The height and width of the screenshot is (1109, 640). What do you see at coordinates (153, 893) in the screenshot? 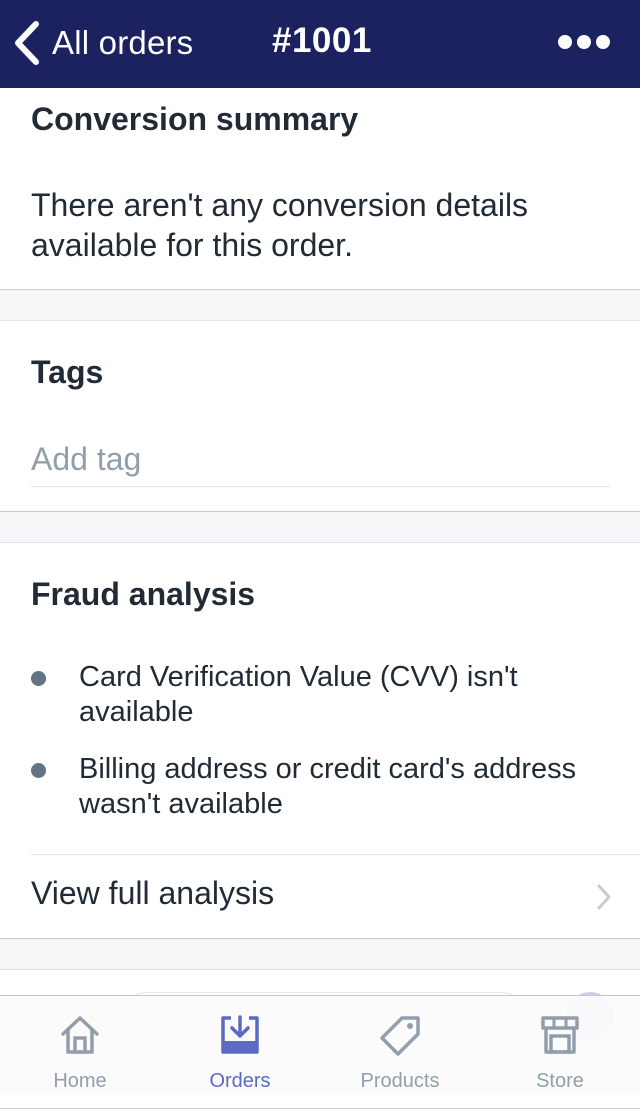
I see `view-full-analysis-label: View full analysis` at bounding box center [153, 893].